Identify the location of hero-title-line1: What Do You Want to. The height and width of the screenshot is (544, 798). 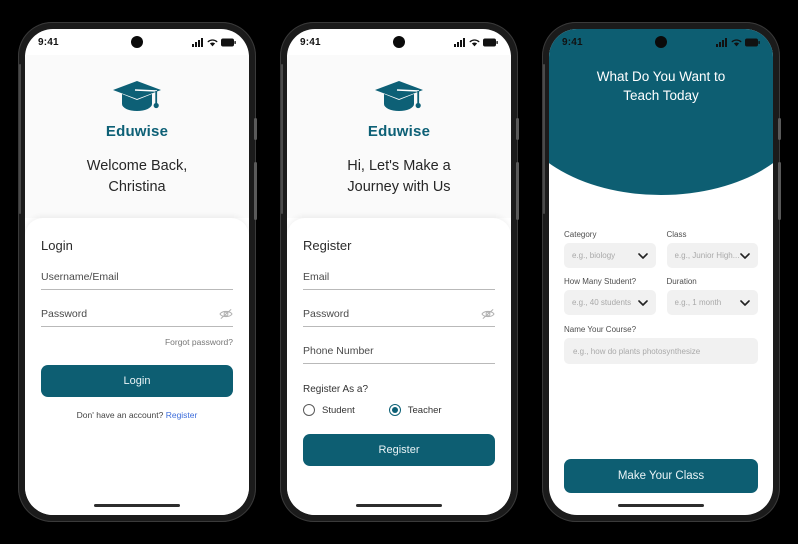
(661, 76).